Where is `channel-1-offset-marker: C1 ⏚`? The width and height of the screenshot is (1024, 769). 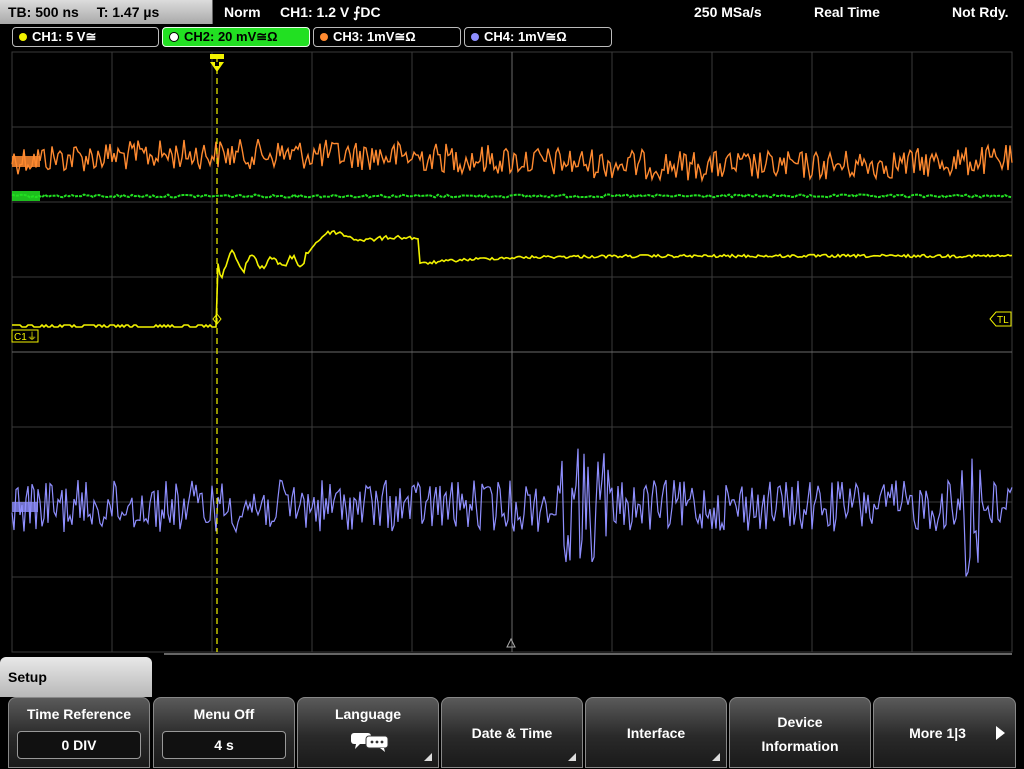 channel-1-offset-marker: C1 ⏚ is located at coordinates (25, 336).